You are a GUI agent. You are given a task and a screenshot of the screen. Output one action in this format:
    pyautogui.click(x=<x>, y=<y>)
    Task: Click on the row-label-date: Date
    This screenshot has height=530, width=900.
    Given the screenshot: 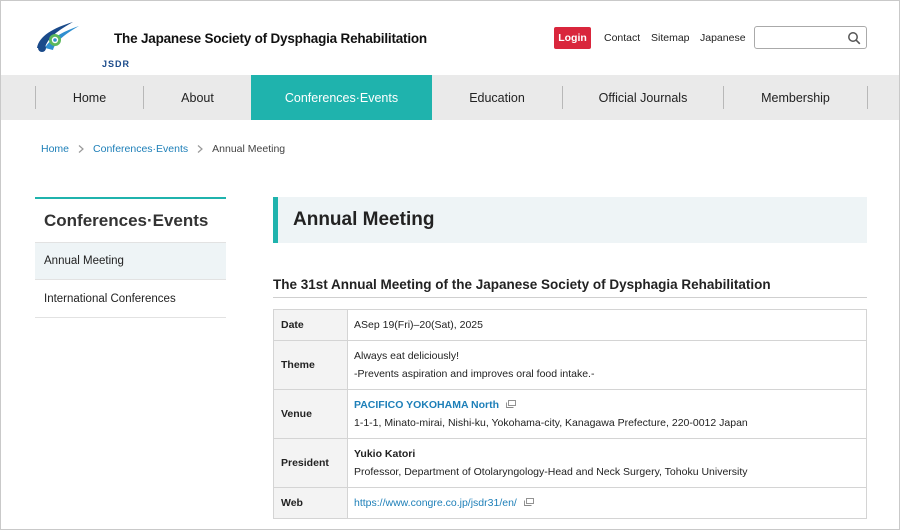 What is the action you would take?
    pyautogui.click(x=310, y=325)
    